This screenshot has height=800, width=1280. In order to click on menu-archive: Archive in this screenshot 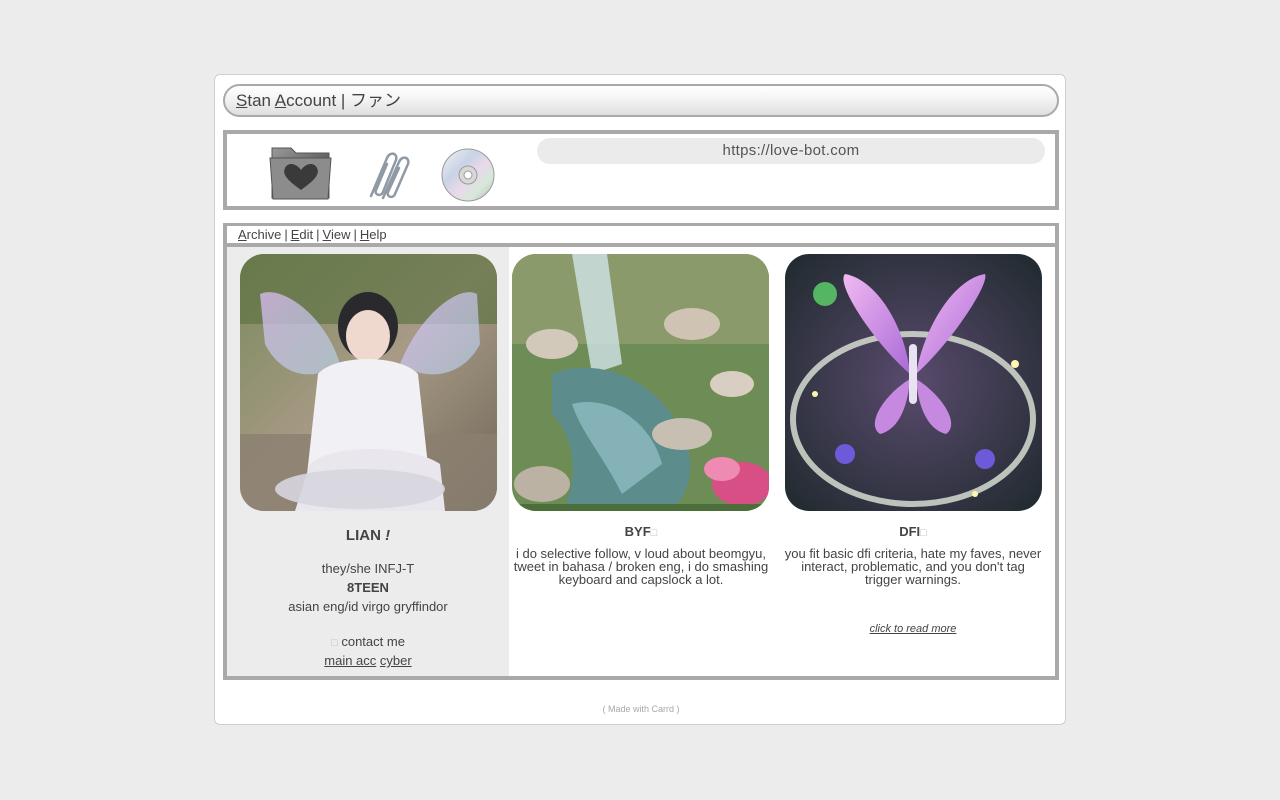, I will do `click(259, 234)`.